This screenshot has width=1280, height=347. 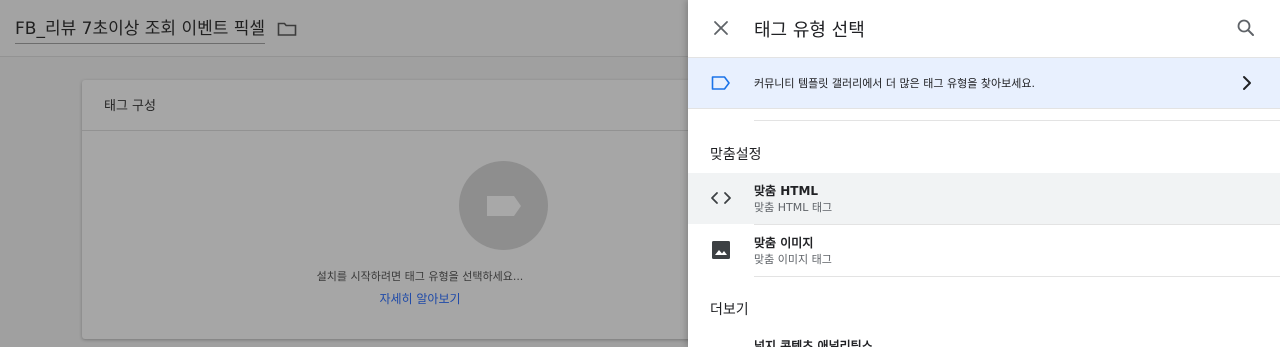 I want to click on tag-type-custom-image: 맞춤 이미지 맞춤 이미지 태그, so click(x=984, y=250).